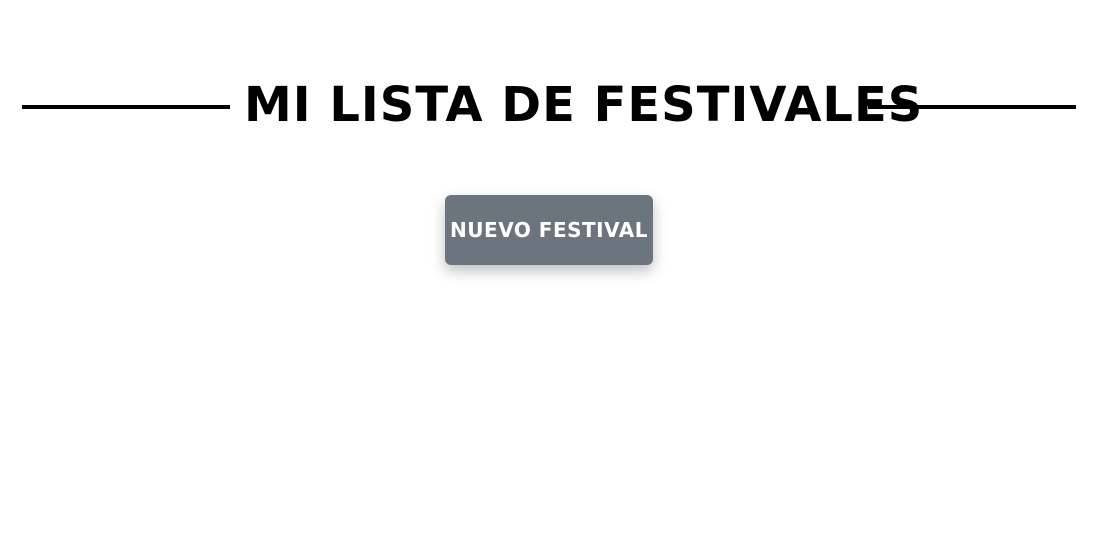  What do you see at coordinates (972, 107) in the screenshot?
I see `title-rule-right` at bounding box center [972, 107].